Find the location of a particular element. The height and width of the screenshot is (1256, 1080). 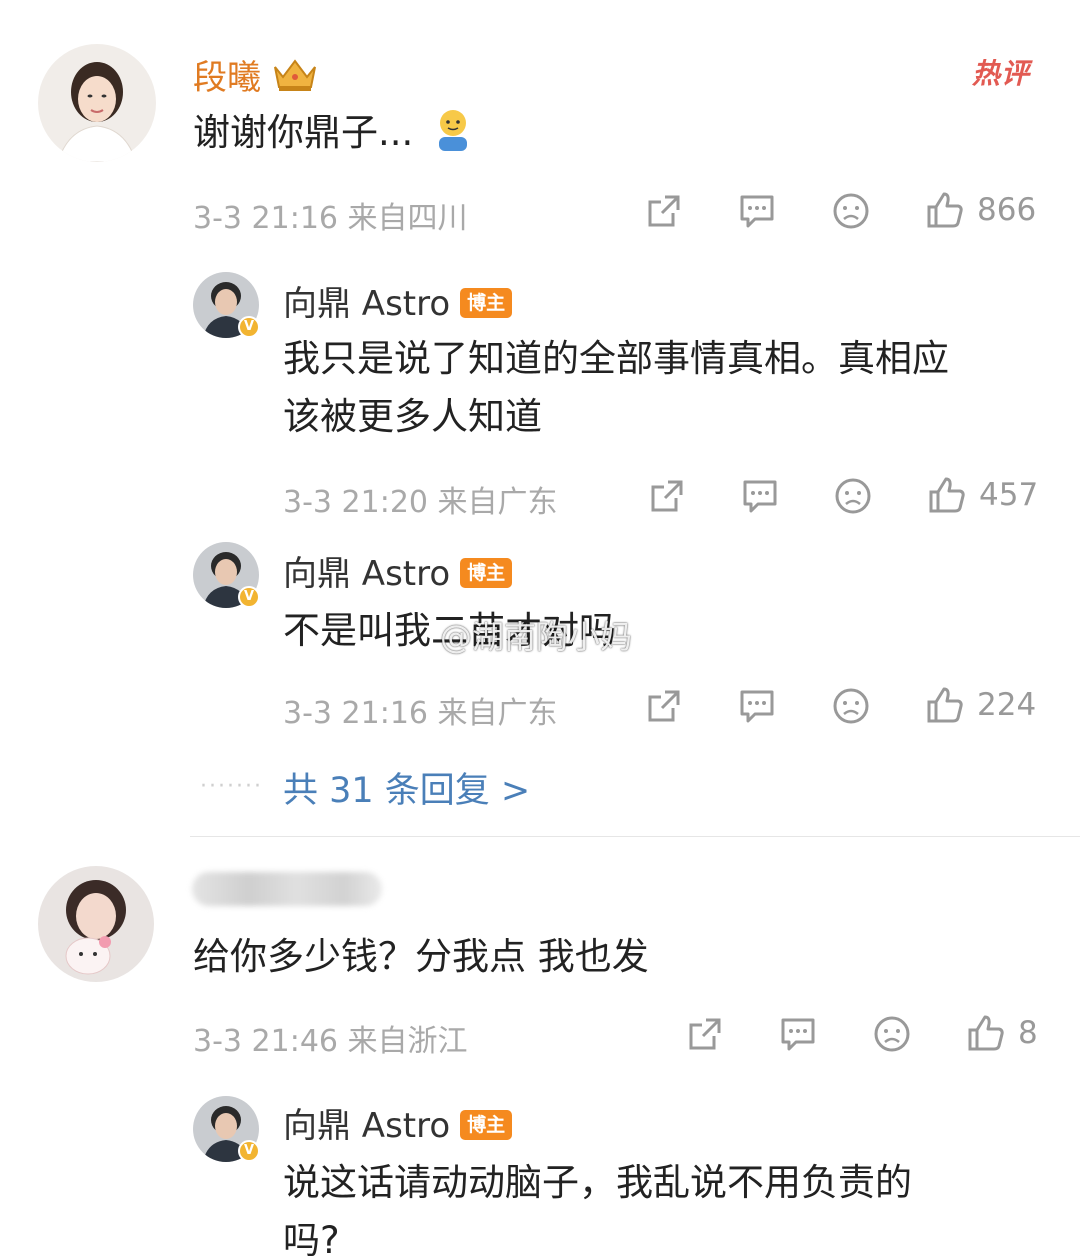

like-button: 457 is located at coordinates (982, 495).